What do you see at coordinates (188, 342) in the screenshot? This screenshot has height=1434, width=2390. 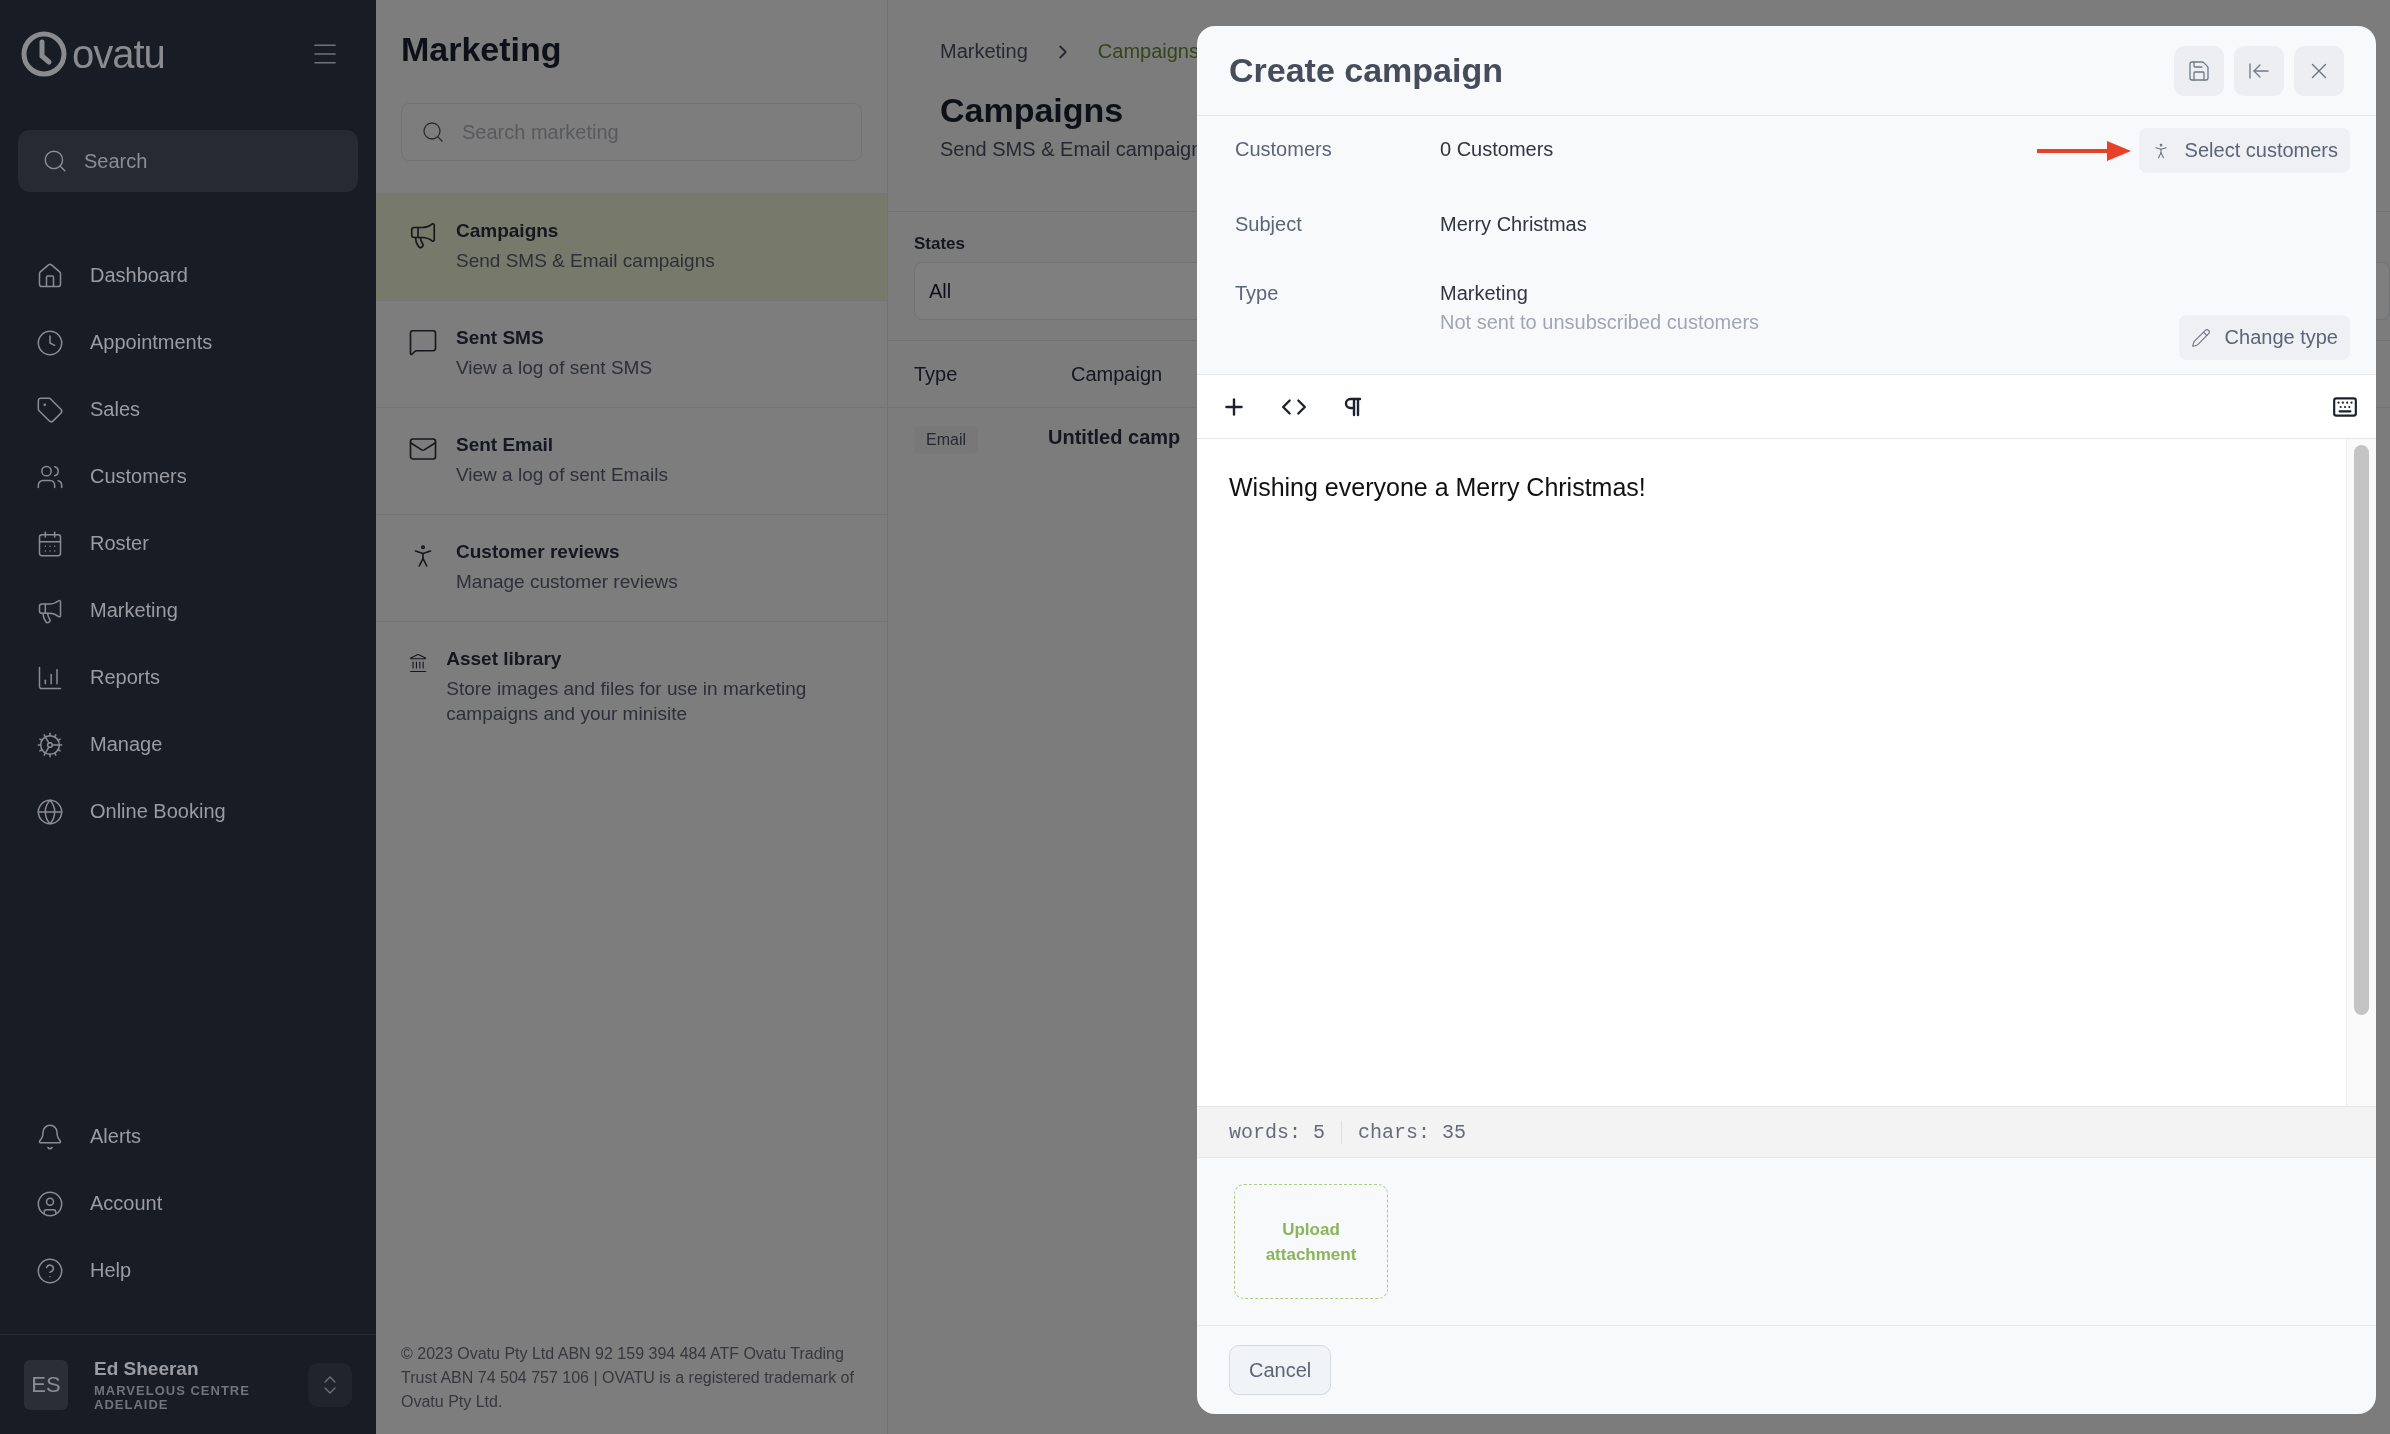 I see `nav-item: Appointments` at bounding box center [188, 342].